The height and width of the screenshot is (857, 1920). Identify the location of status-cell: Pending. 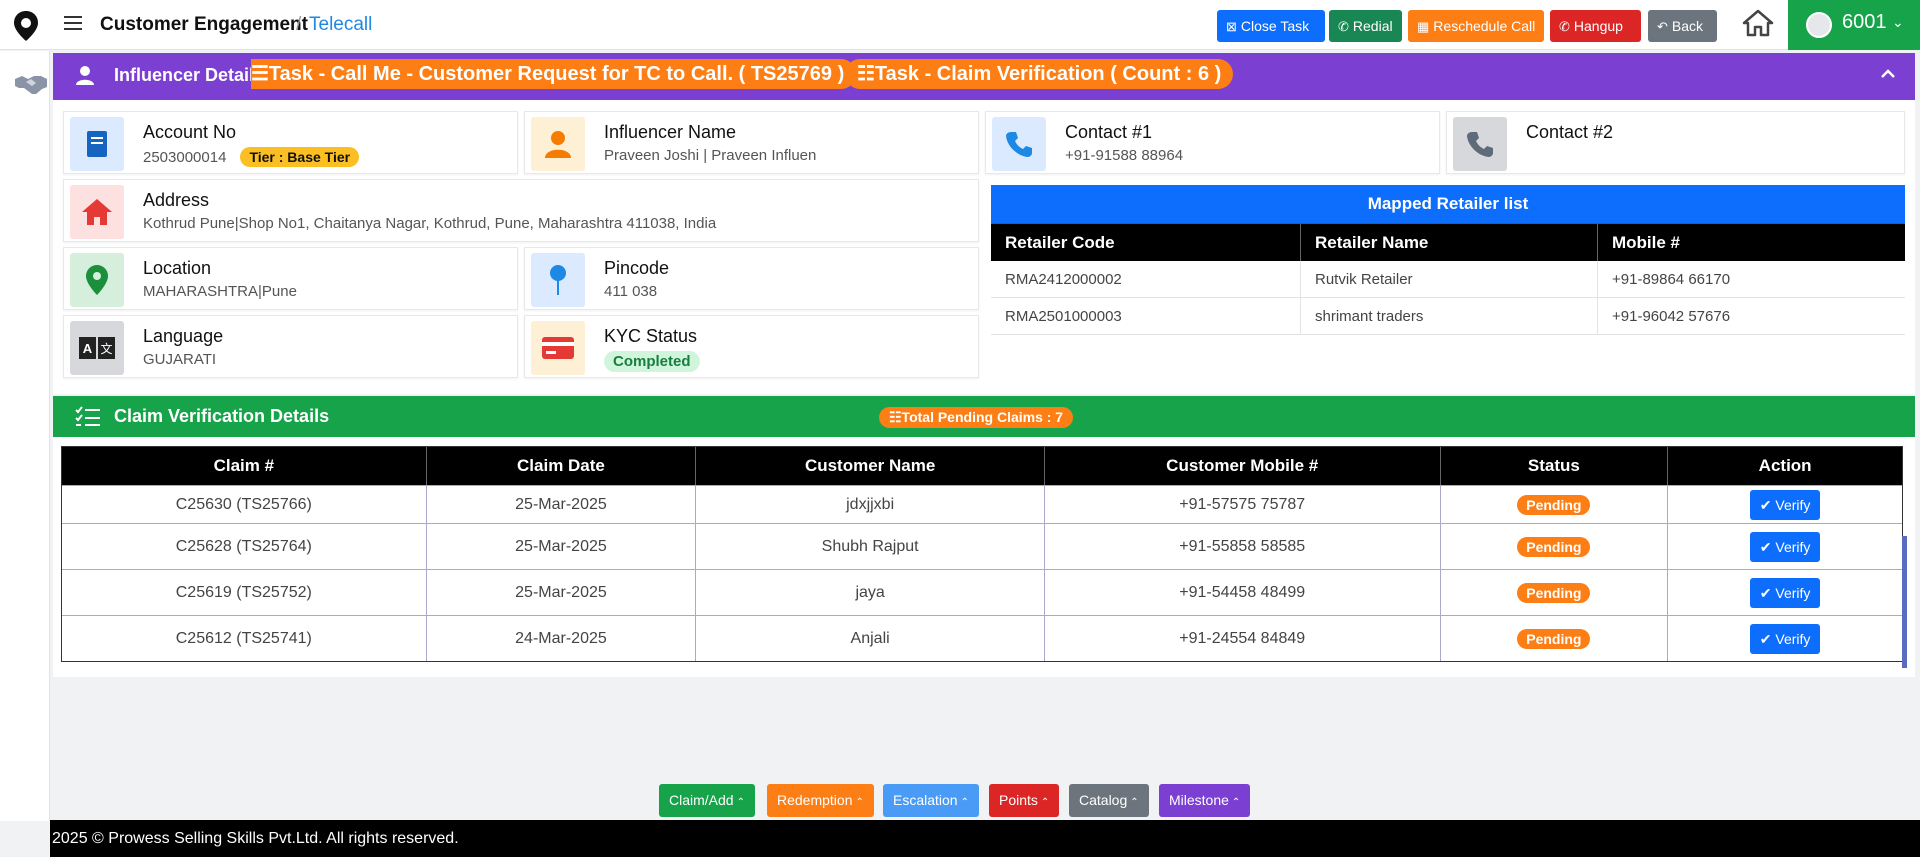
(1555, 592).